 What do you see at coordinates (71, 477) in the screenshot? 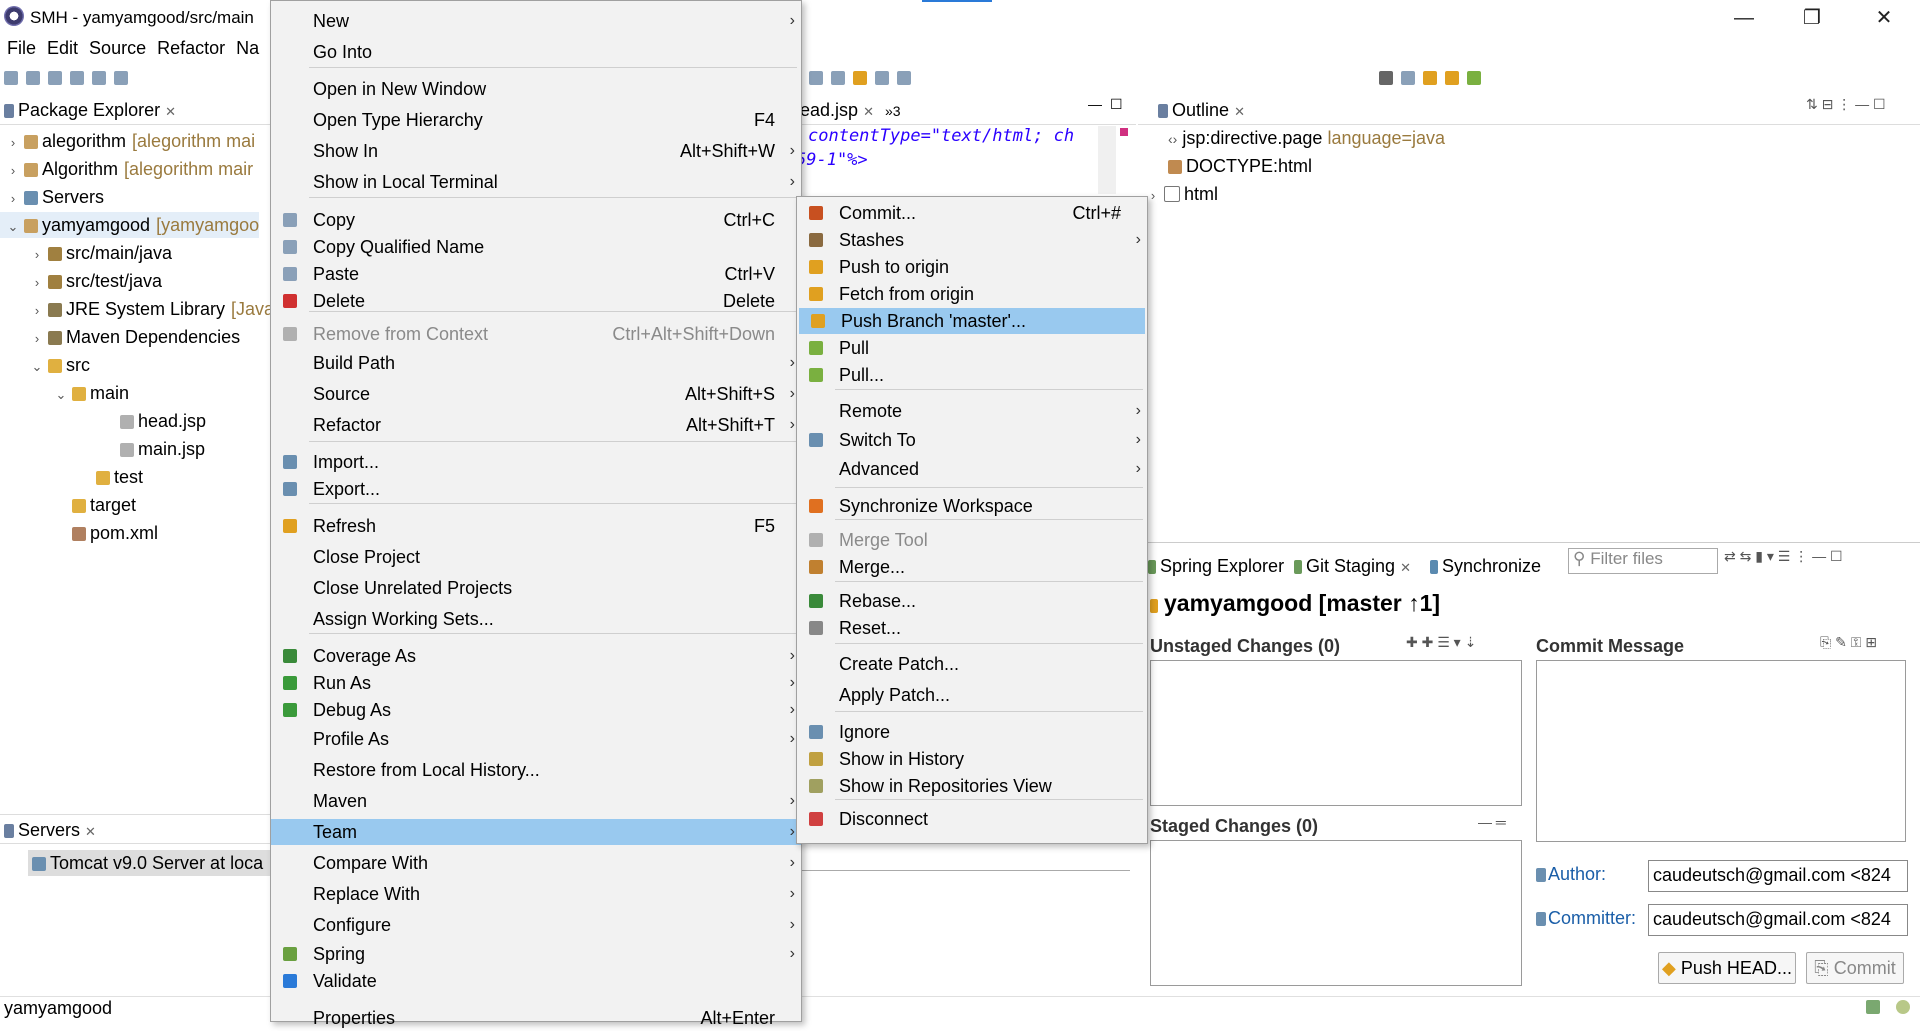
I see `tree-item: test` at bounding box center [71, 477].